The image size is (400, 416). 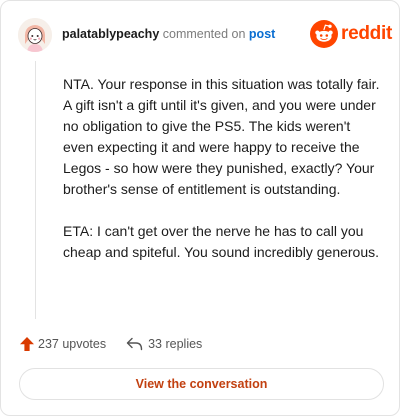 I want to click on upvote-arrow-icon, so click(x=28, y=344).